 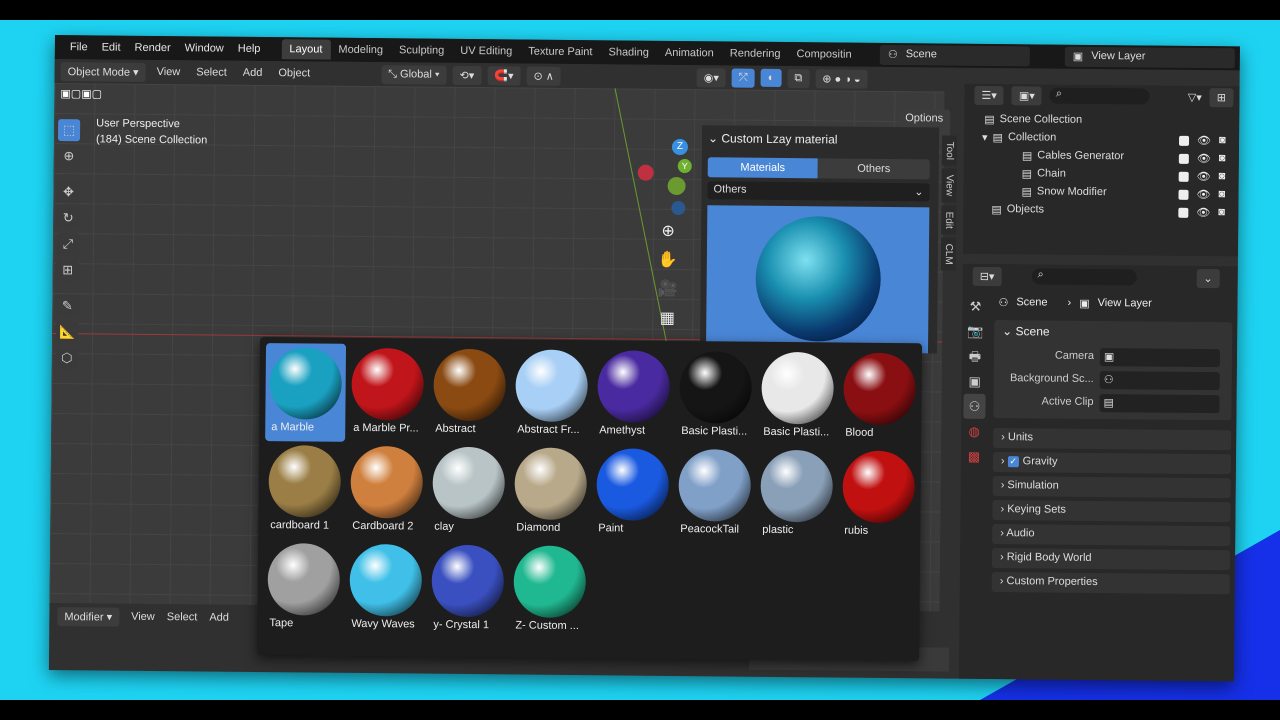 What do you see at coordinates (69, 130) in the screenshot?
I see `select-tool-icon: ⬚` at bounding box center [69, 130].